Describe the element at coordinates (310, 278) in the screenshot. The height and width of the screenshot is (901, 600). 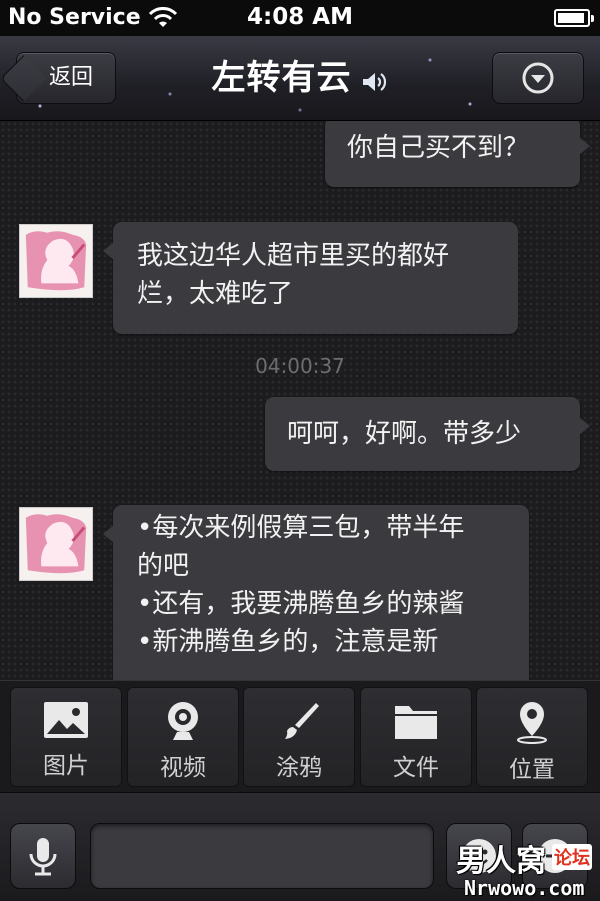
I see `message-bubble-incoming: 我这边华人超市里买的都好 烂，太难吃了` at that location.